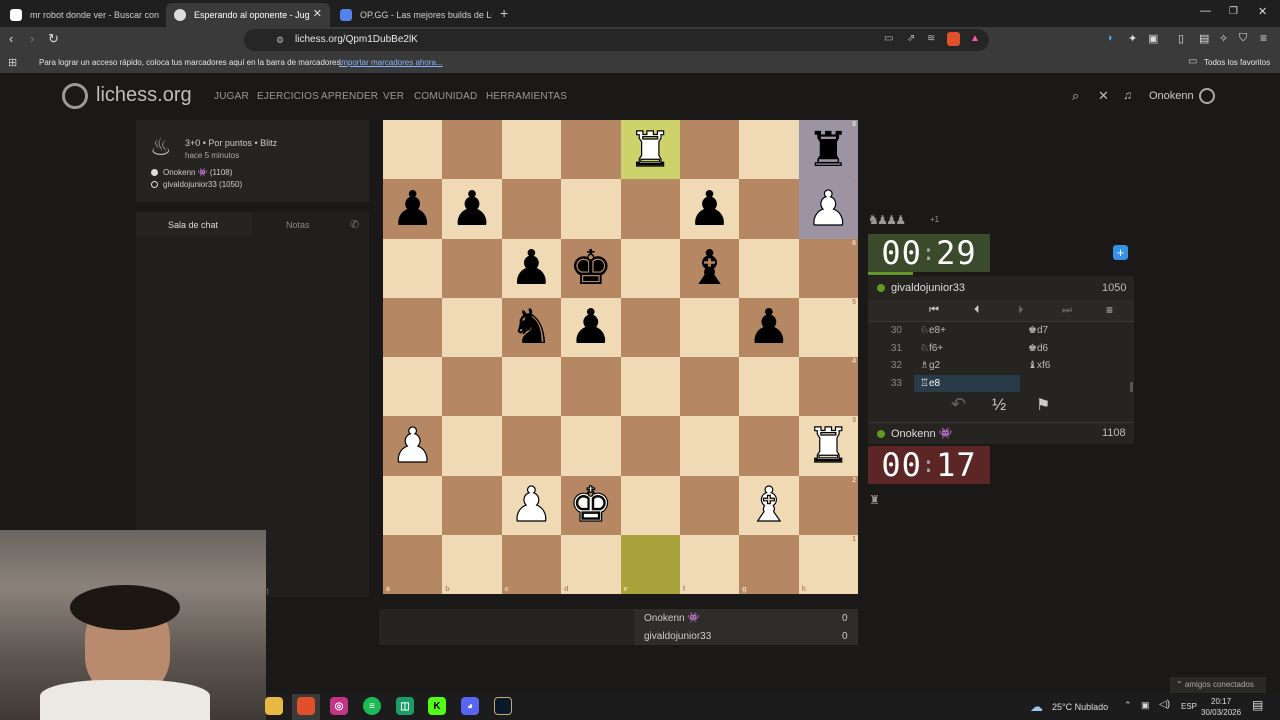  I want to click on square-g6, so click(769, 268).